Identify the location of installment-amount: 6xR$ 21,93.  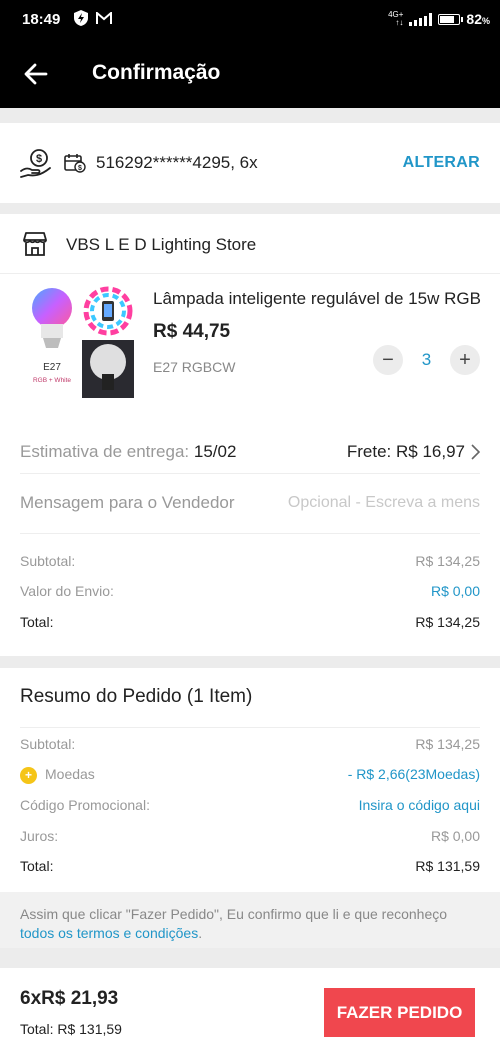
(69, 998).